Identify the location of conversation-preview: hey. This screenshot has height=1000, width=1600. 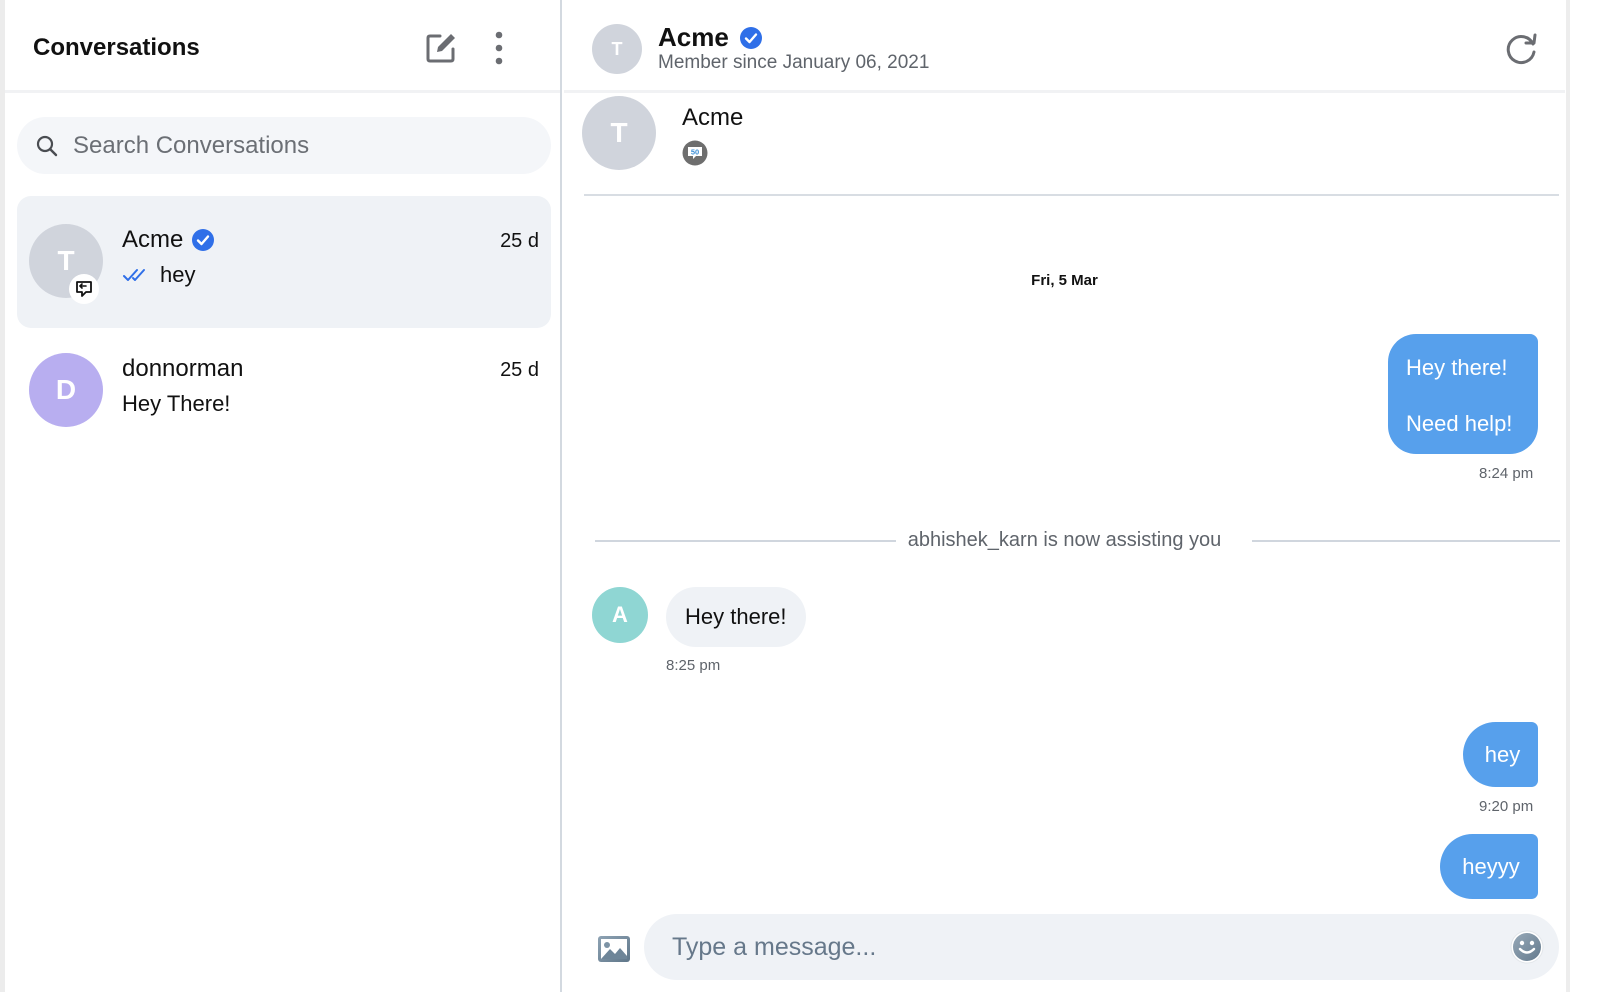
(158, 275).